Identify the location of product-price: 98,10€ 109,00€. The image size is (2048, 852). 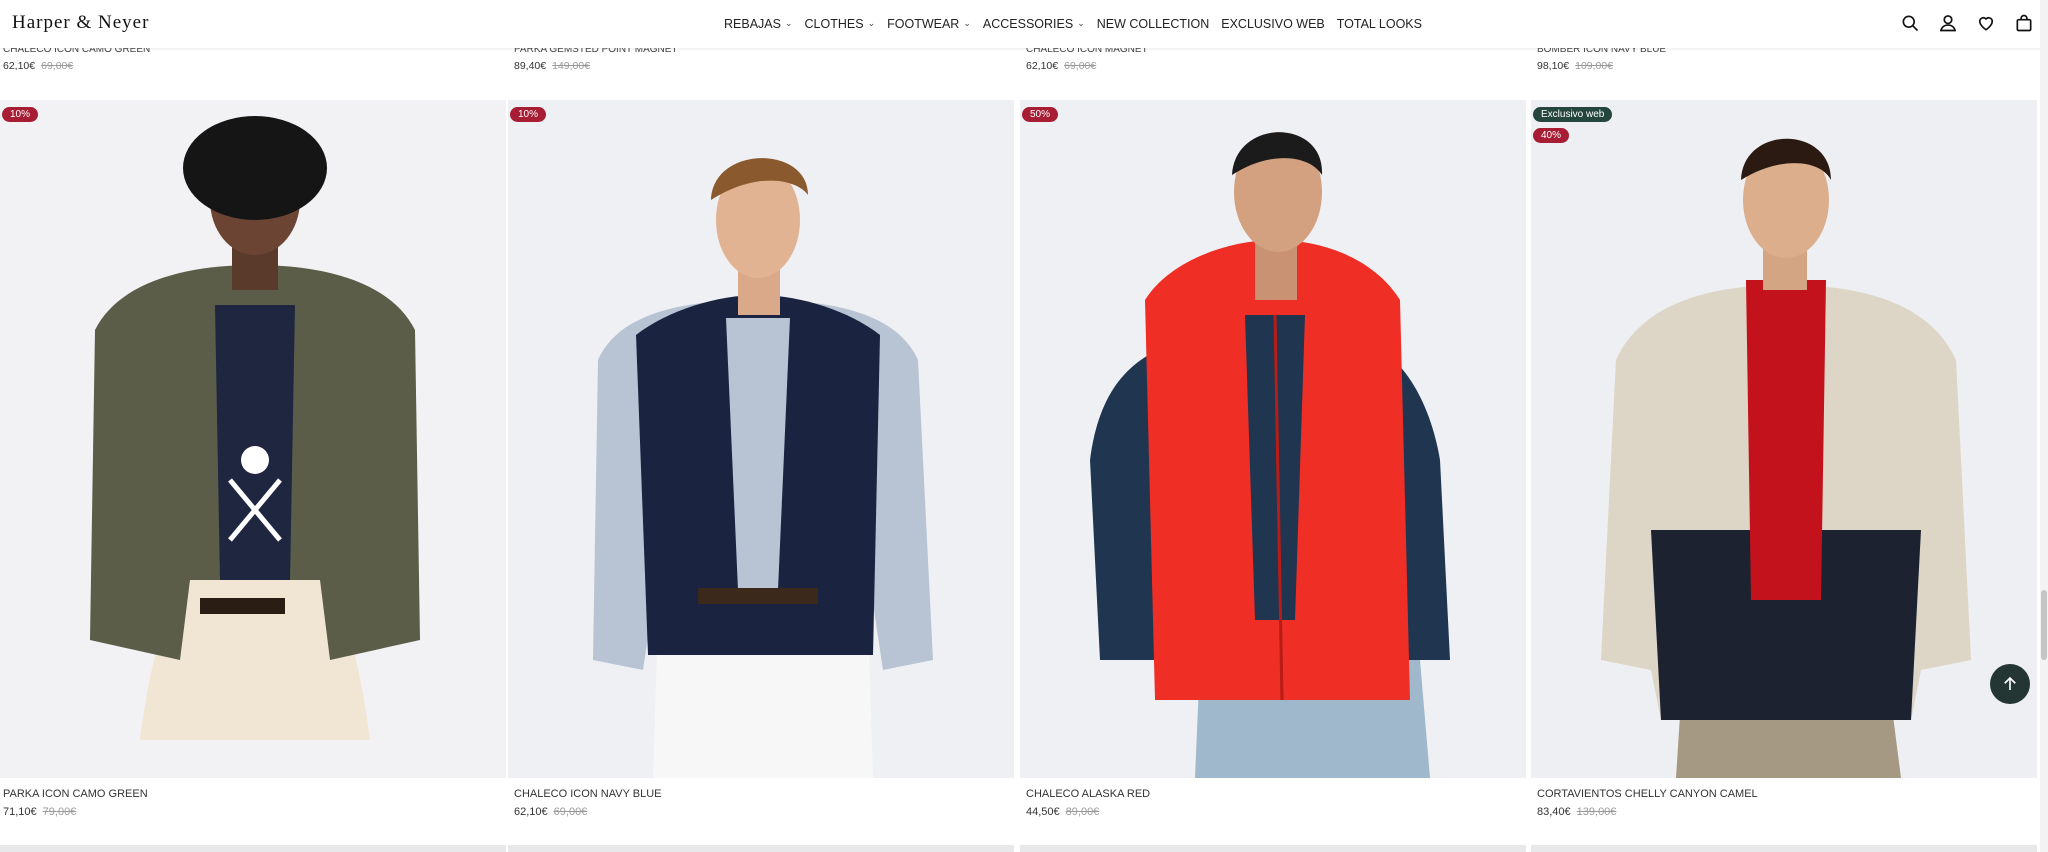
(1575, 66).